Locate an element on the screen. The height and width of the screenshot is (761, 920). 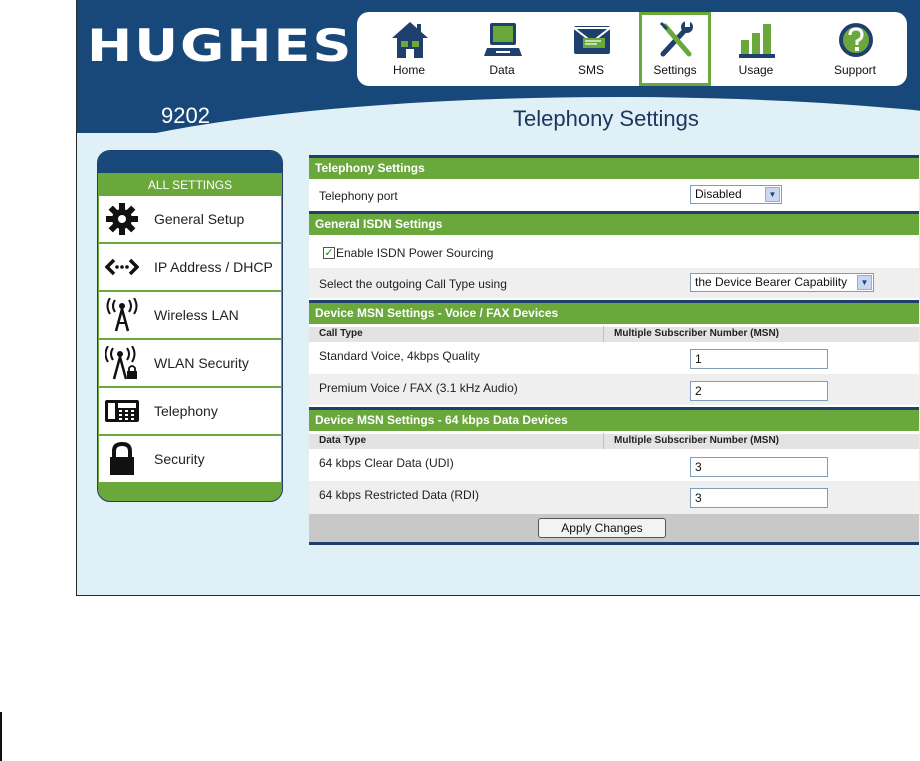
voice-row-label: Premium Voice / FAX (3.1 kHz Audio) is located at coordinates (418, 388).